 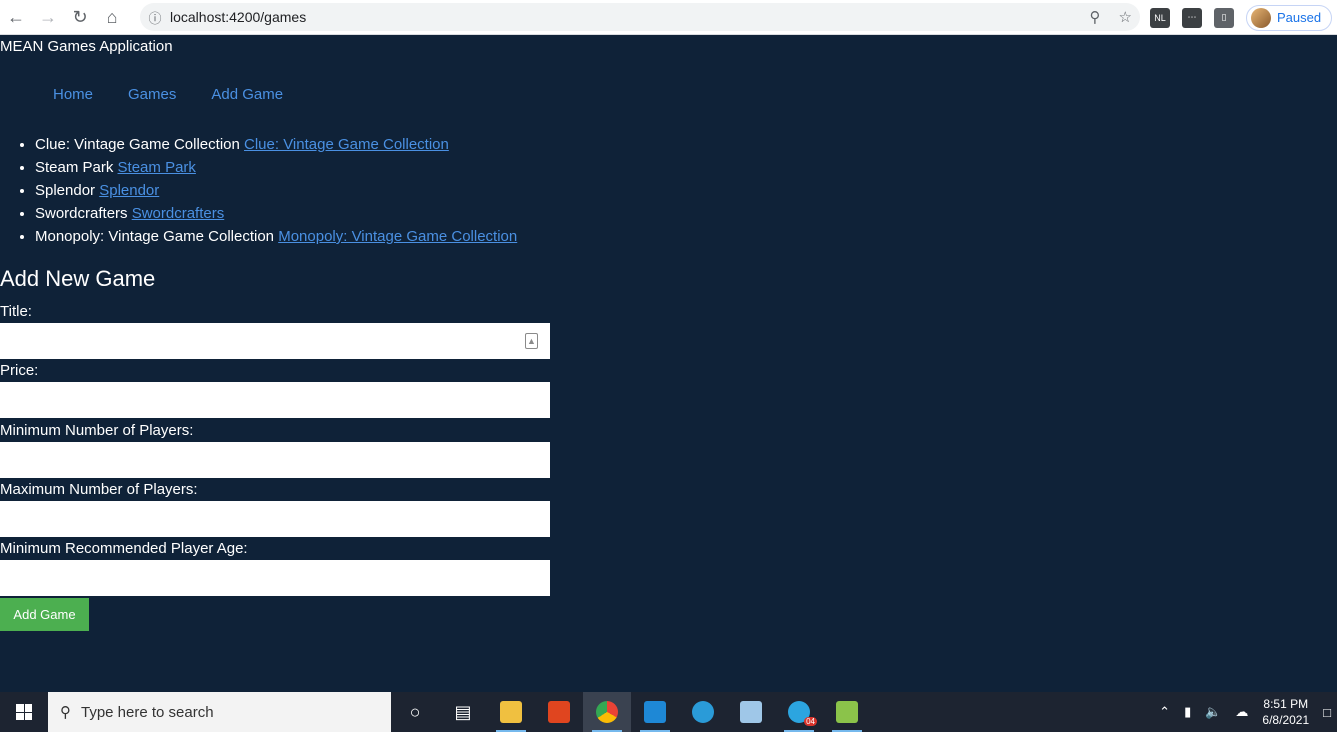 What do you see at coordinates (73, 94) in the screenshot?
I see `nav-home-link: Home` at bounding box center [73, 94].